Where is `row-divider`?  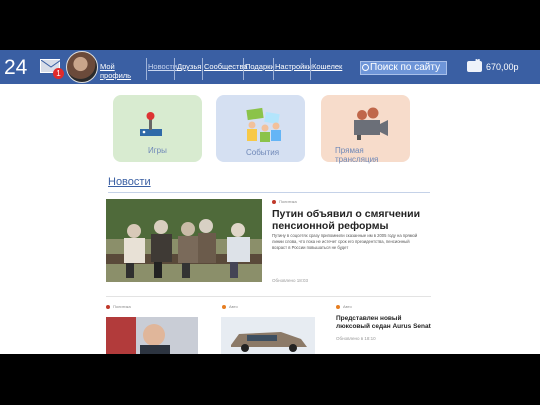
row-divider is located at coordinates (268, 296).